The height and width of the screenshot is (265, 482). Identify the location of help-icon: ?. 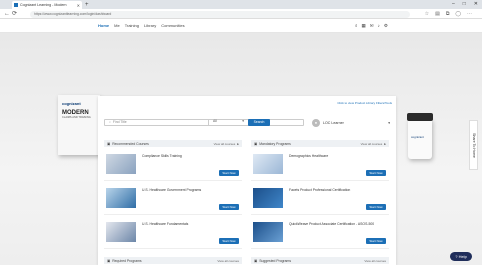
(456, 256).